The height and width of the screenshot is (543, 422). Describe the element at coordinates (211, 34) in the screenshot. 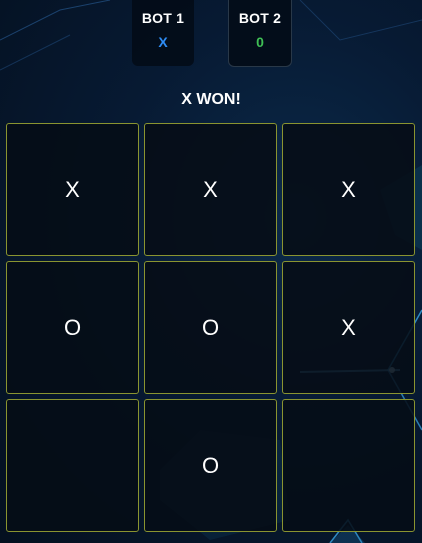

I see `scoreboard: BOT 1 X BOT 2 0` at that location.